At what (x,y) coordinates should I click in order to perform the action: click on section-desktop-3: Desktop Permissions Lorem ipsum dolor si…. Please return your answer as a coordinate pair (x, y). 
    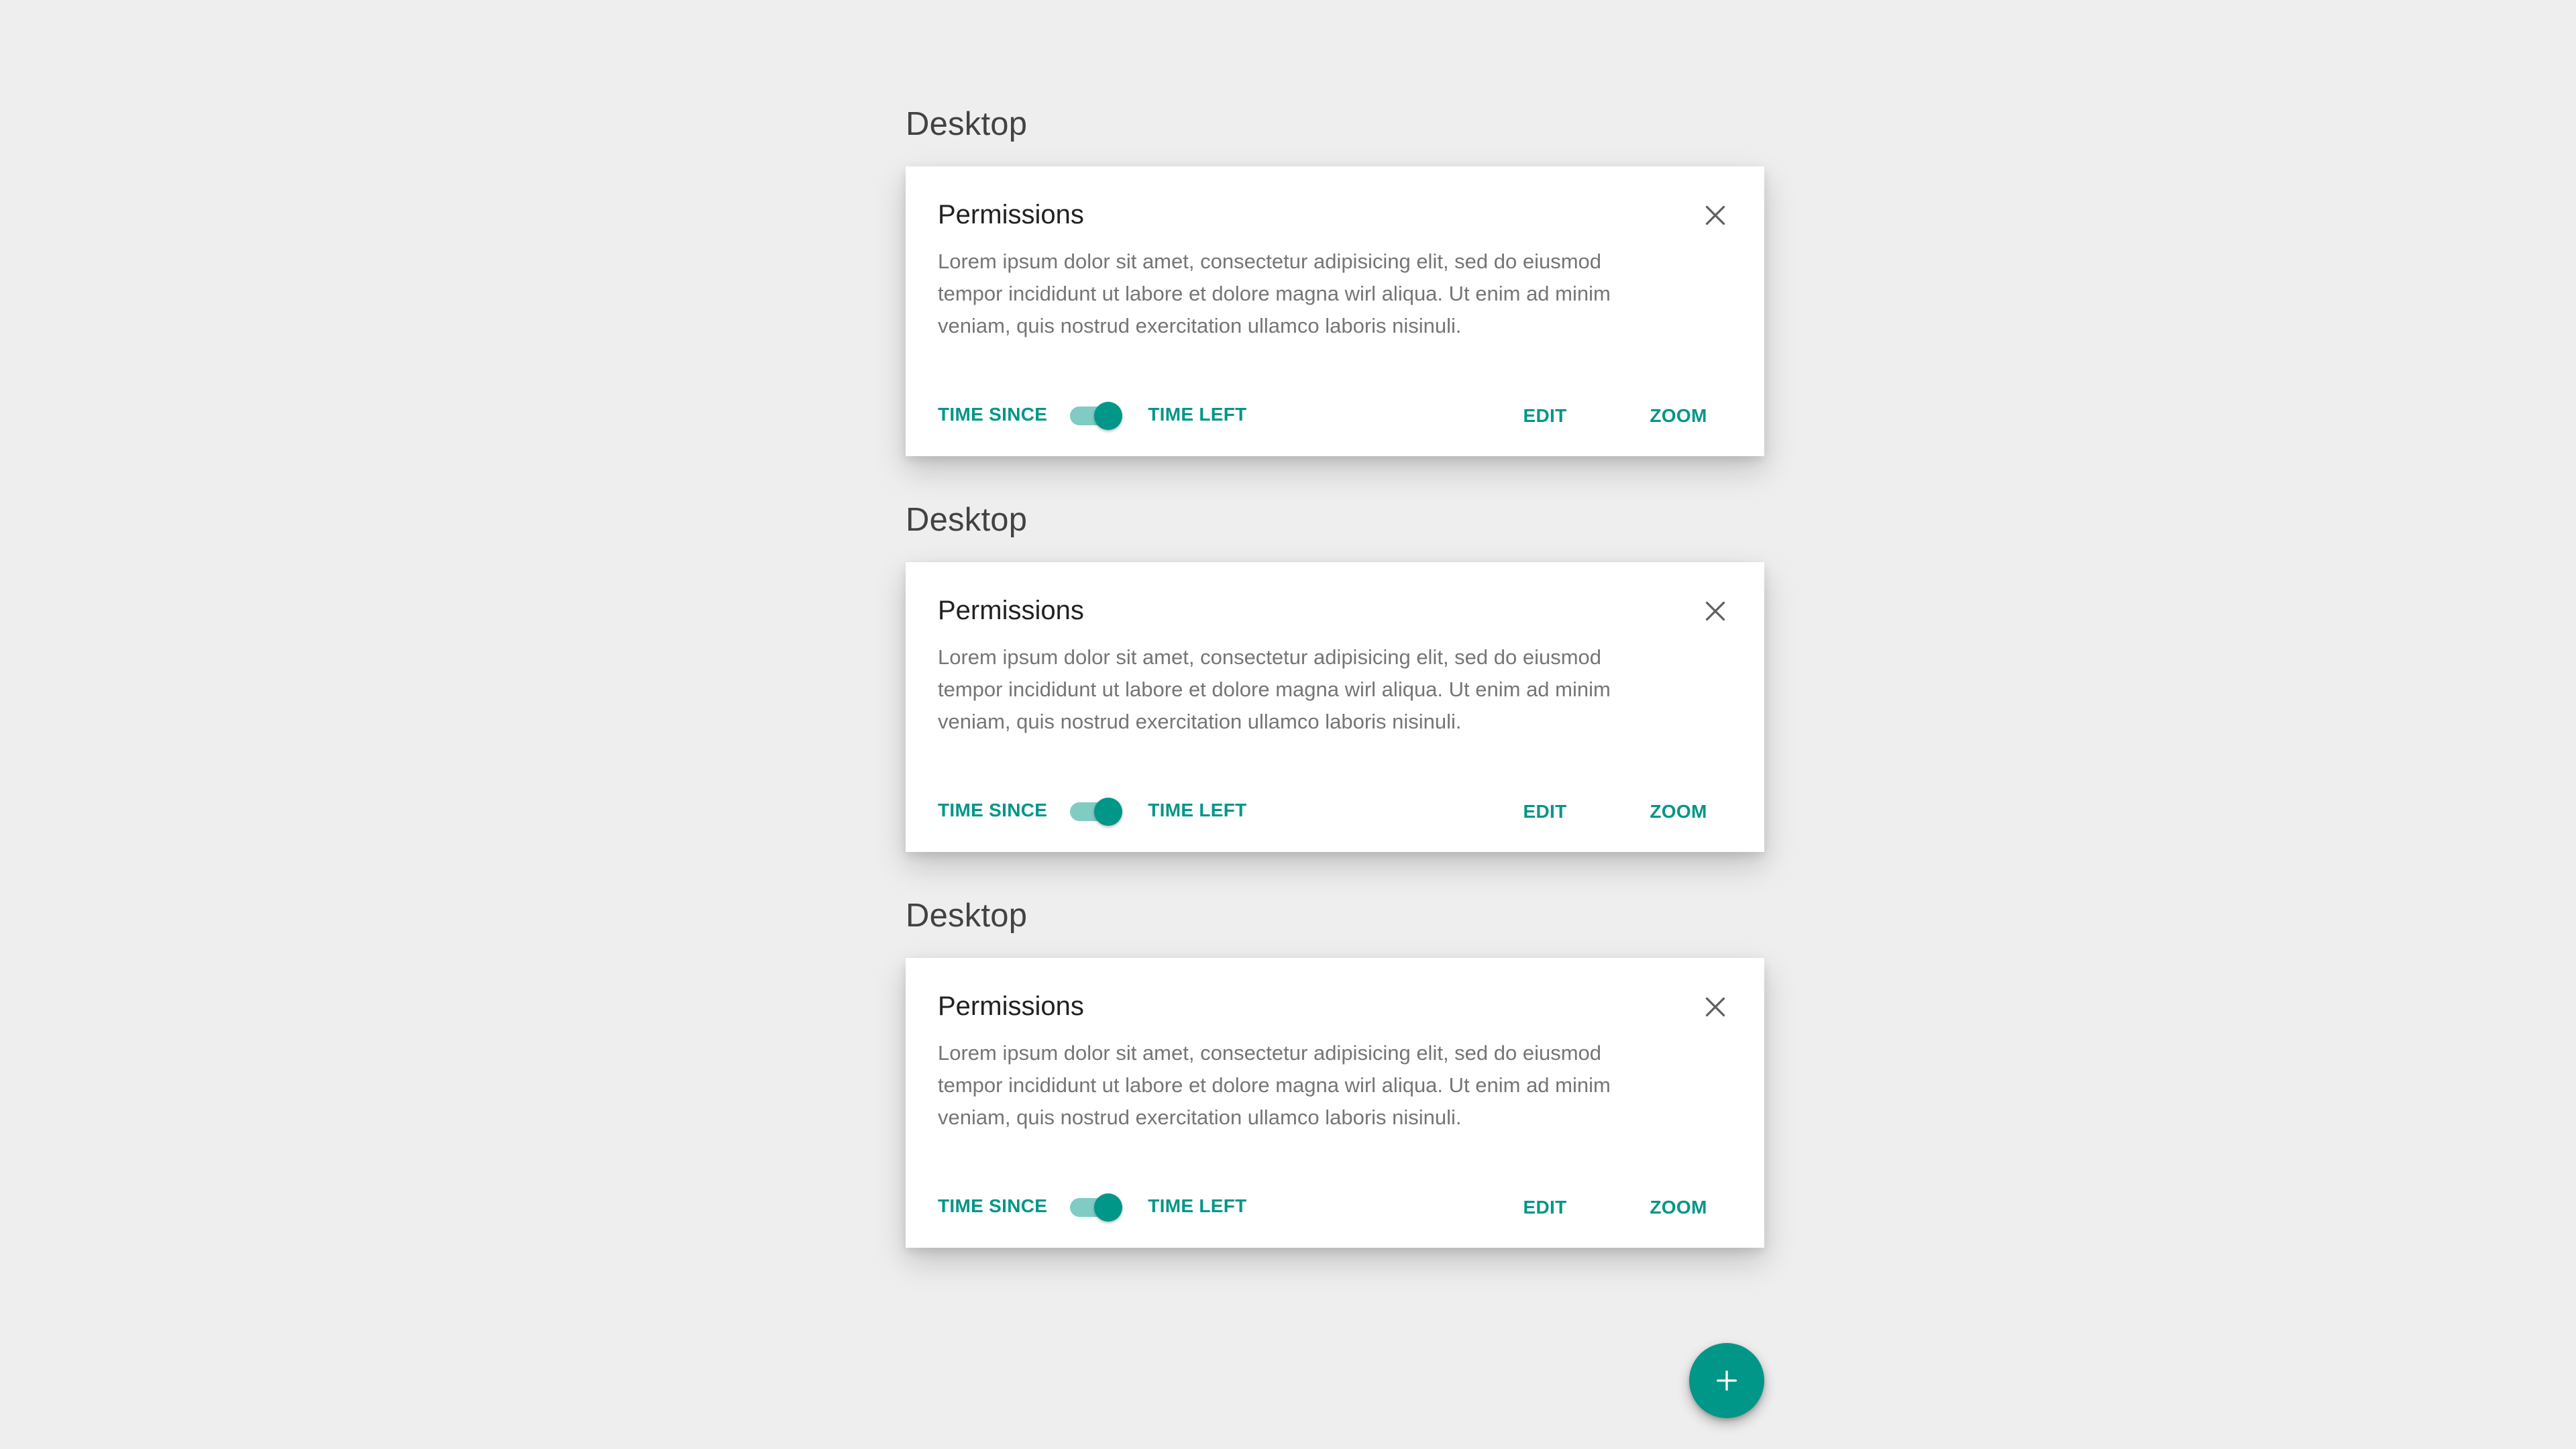
    Looking at the image, I should click on (1335, 1070).